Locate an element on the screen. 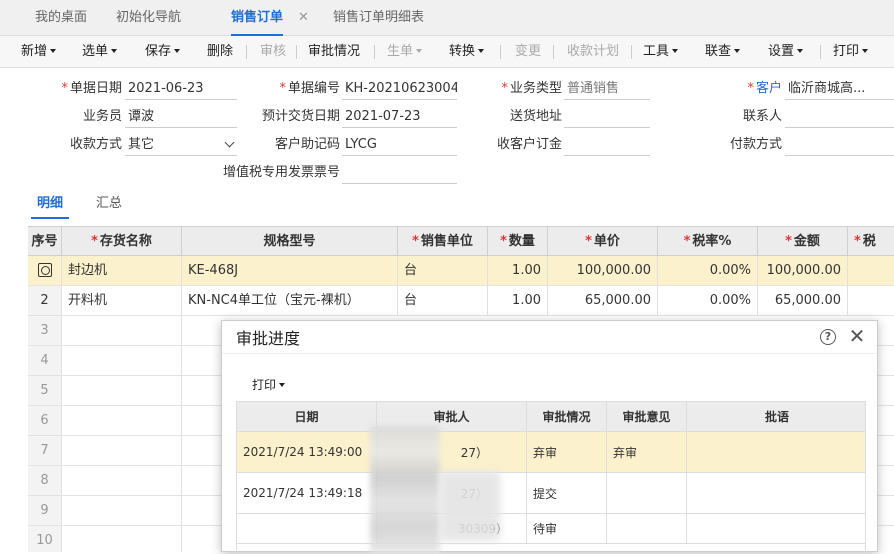 The width and height of the screenshot is (894, 554). pay-method-select: 其它 is located at coordinates (181, 145).